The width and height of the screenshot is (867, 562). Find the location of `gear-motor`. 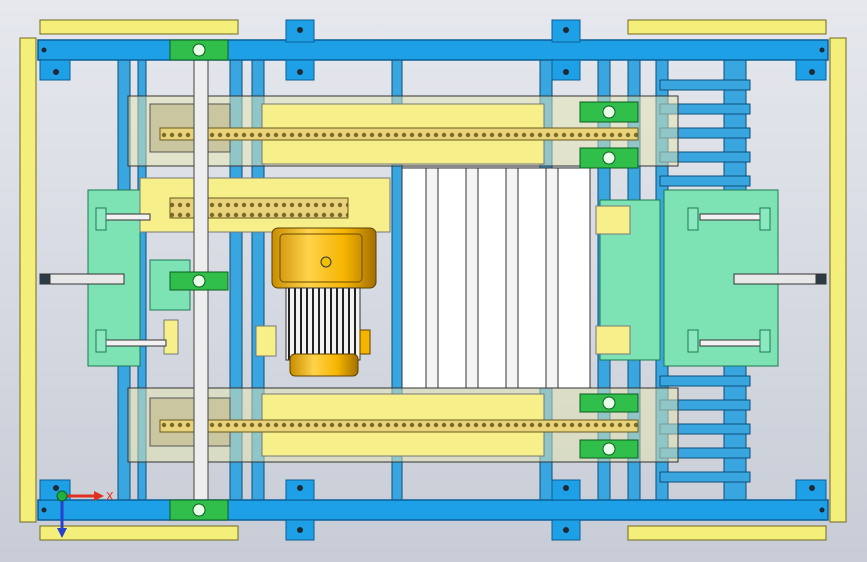

gear-motor is located at coordinates (324, 302).